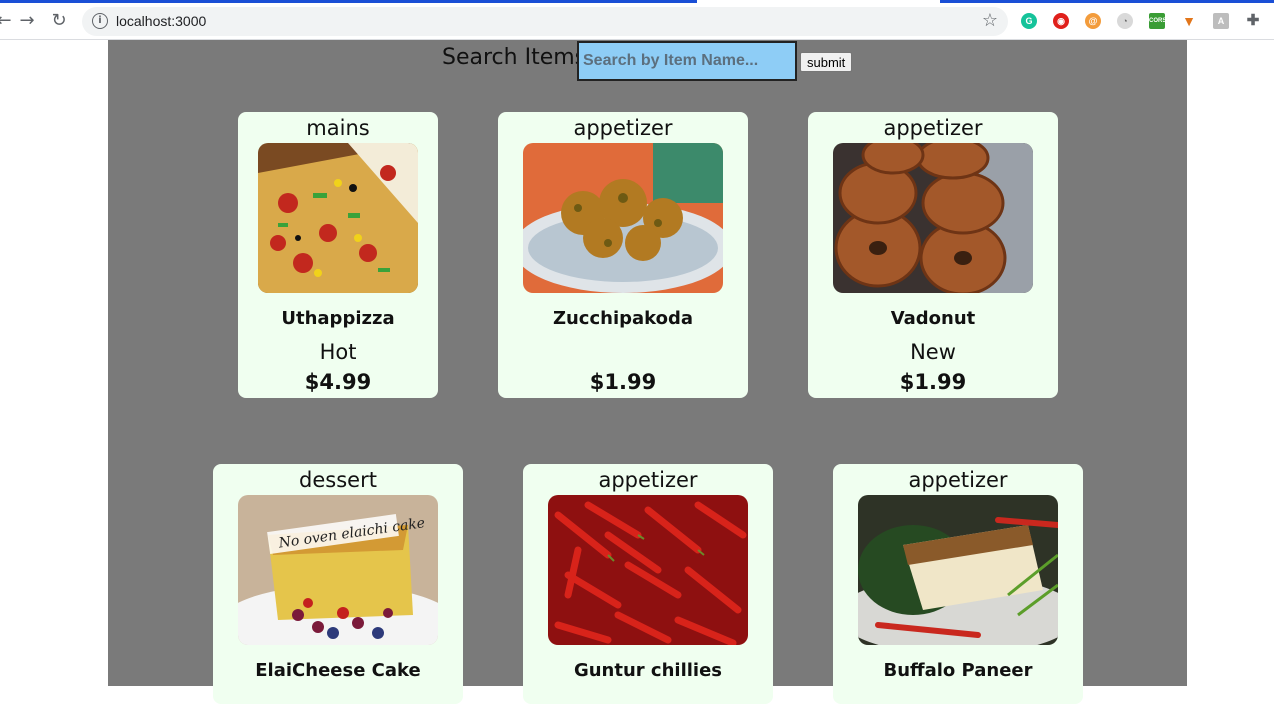 The width and height of the screenshot is (1274, 704). I want to click on swirl-extension-icon: @, so click(1093, 21).